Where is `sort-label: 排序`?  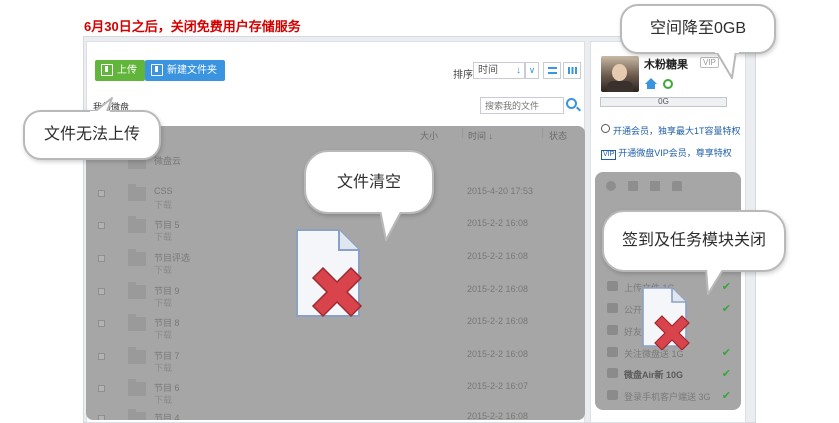 sort-label: 排序 is located at coordinates (463, 75).